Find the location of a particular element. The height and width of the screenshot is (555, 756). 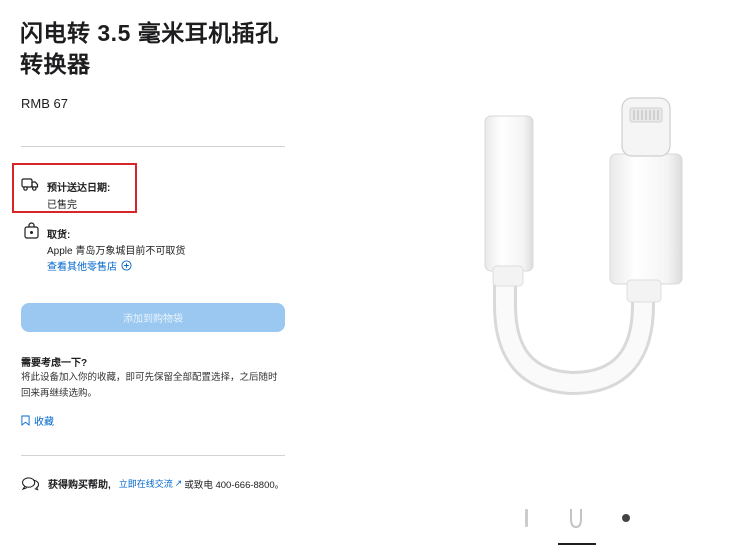

thumbnail-side-view is located at coordinates (527, 518).